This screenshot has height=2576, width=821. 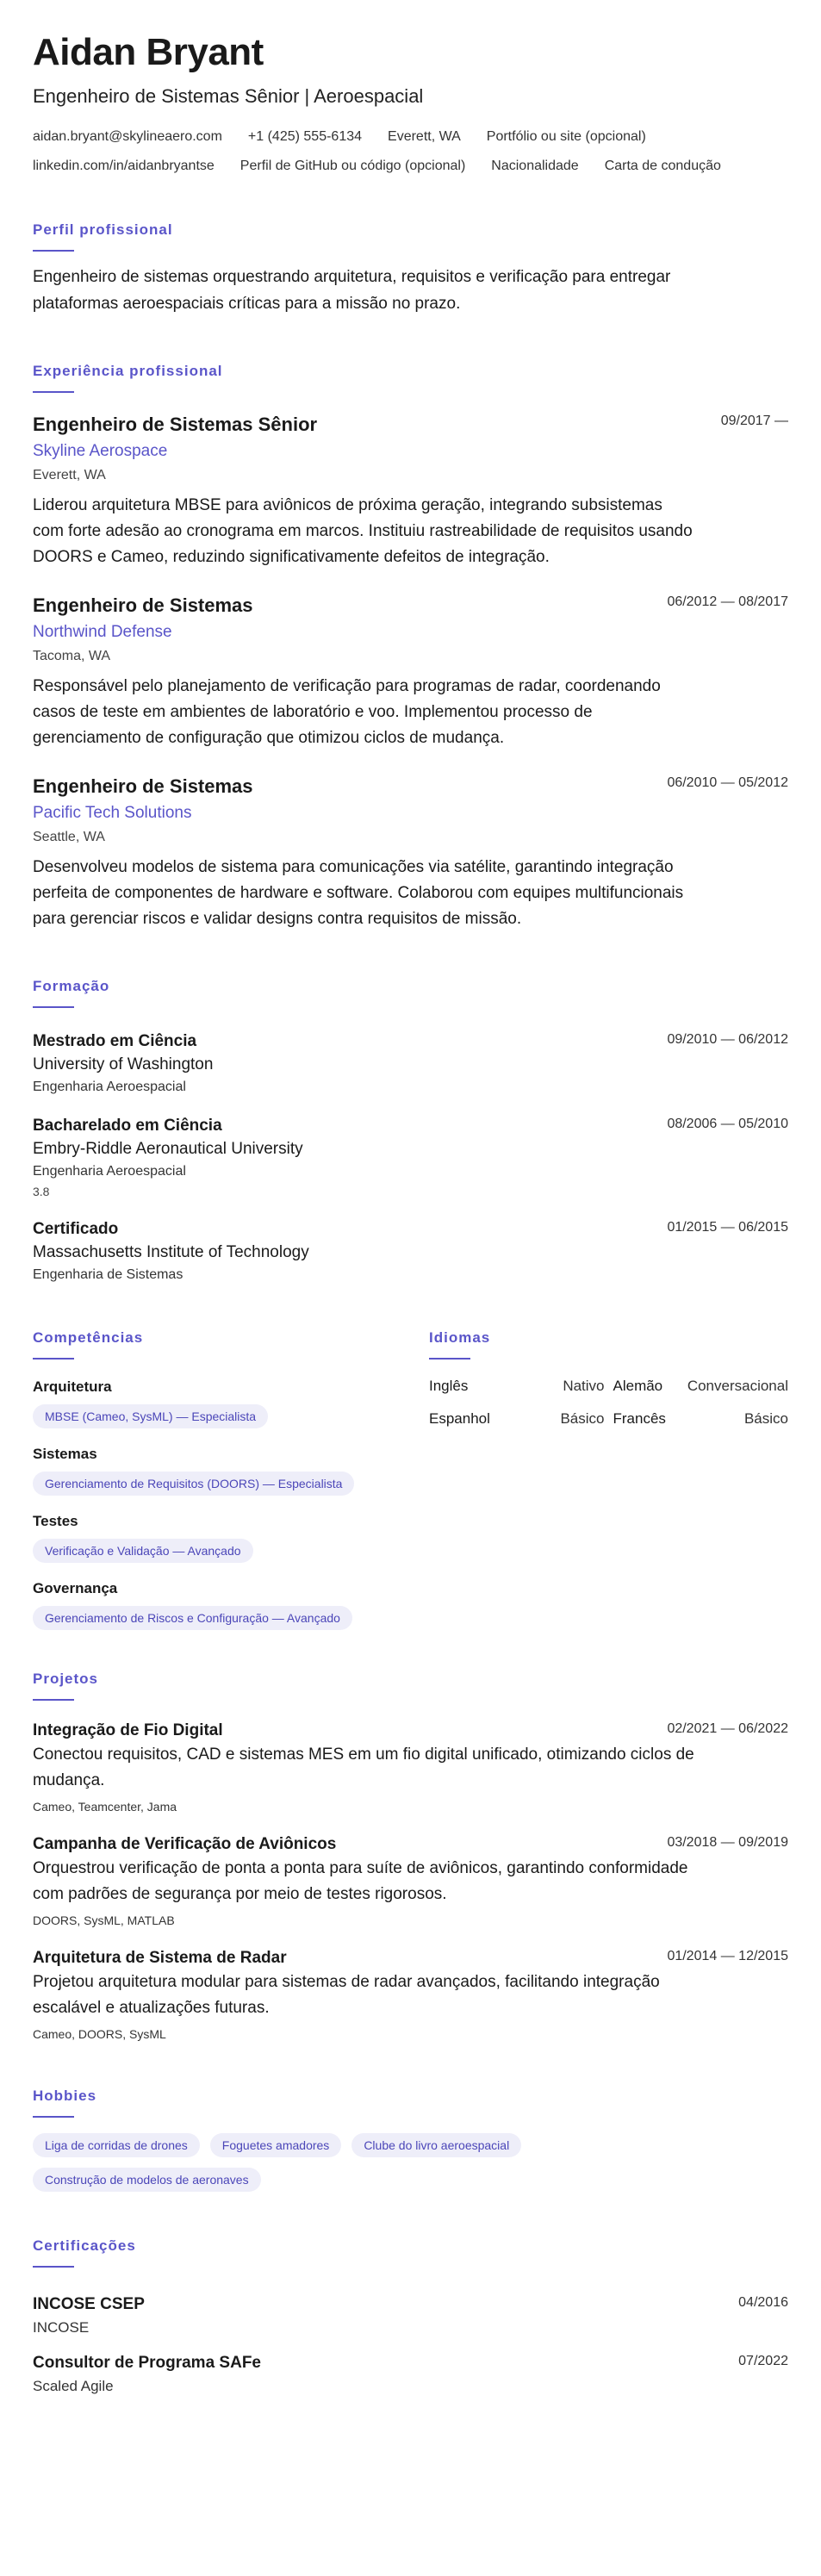 I want to click on job-location: Tacoma, WA, so click(x=72, y=656).